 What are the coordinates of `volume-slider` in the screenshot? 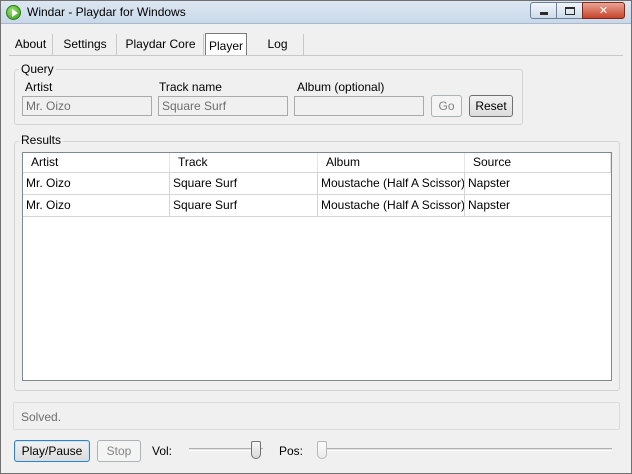 It's located at (256, 450).